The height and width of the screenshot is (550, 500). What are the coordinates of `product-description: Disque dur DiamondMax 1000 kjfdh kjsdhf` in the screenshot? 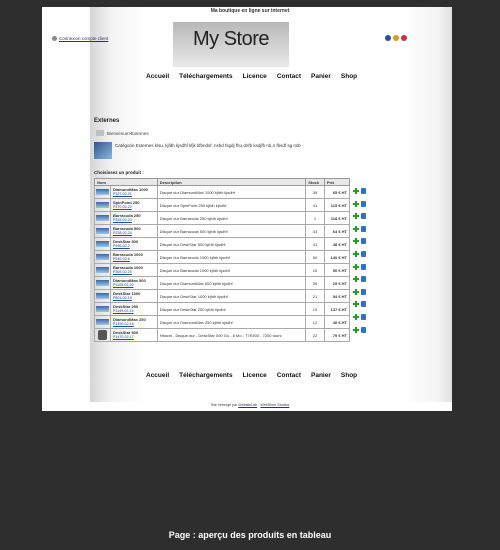 It's located at (231, 192).